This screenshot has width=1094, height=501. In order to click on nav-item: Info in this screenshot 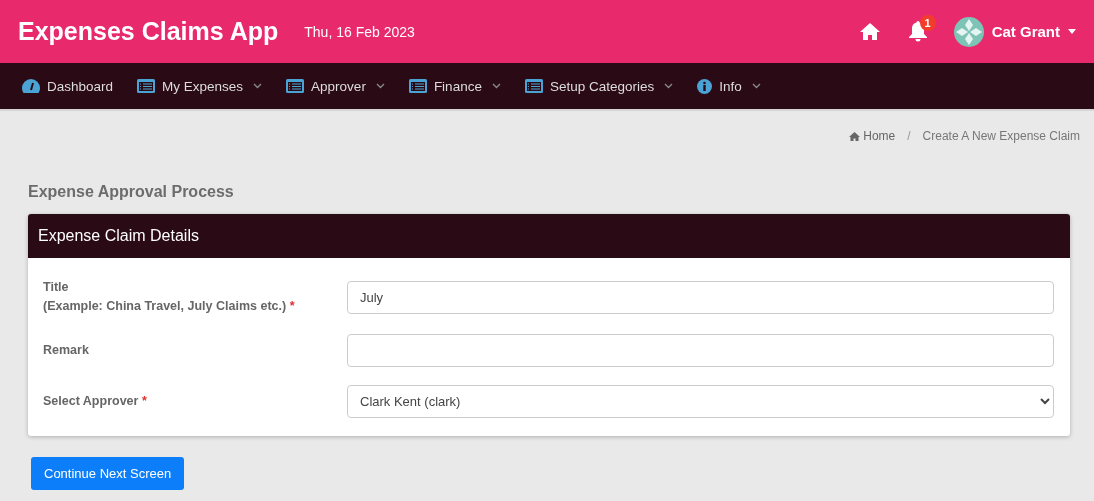, I will do `click(729, 86)`.